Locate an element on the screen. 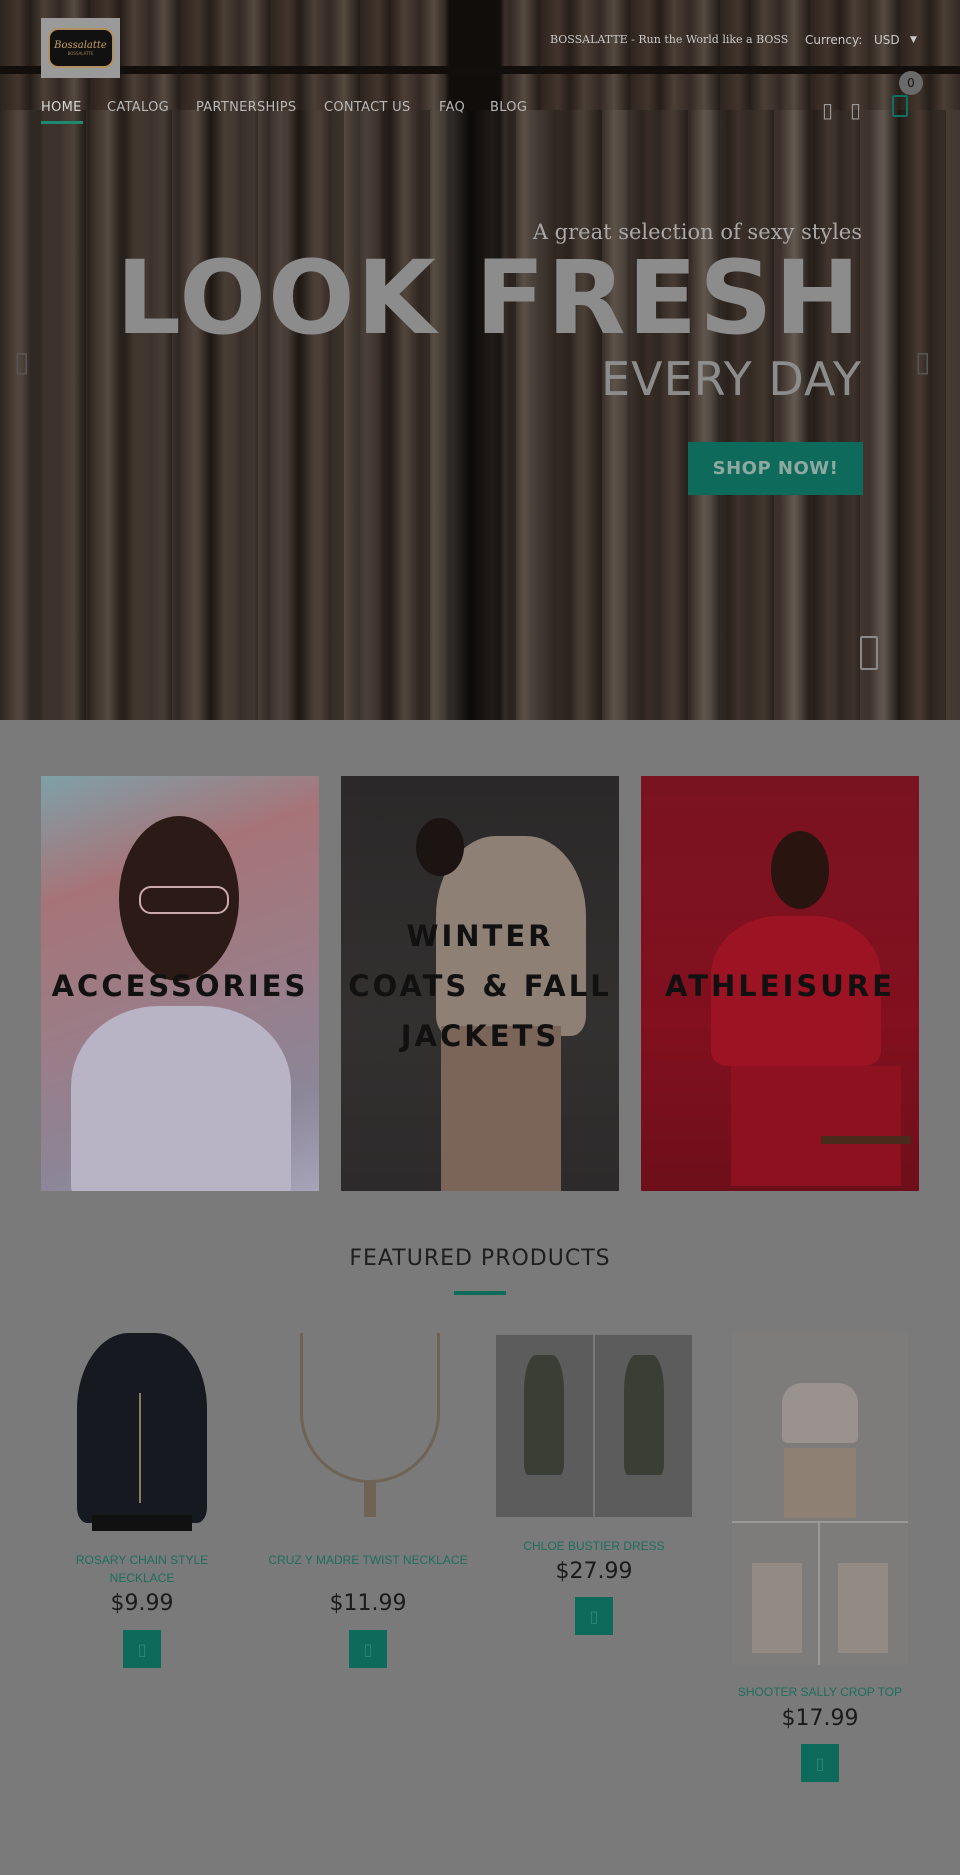 This screenshot has width=960, height=1875. logo-badge: Bossalatte BOSSALATTE is located at coordinates (80, 48).